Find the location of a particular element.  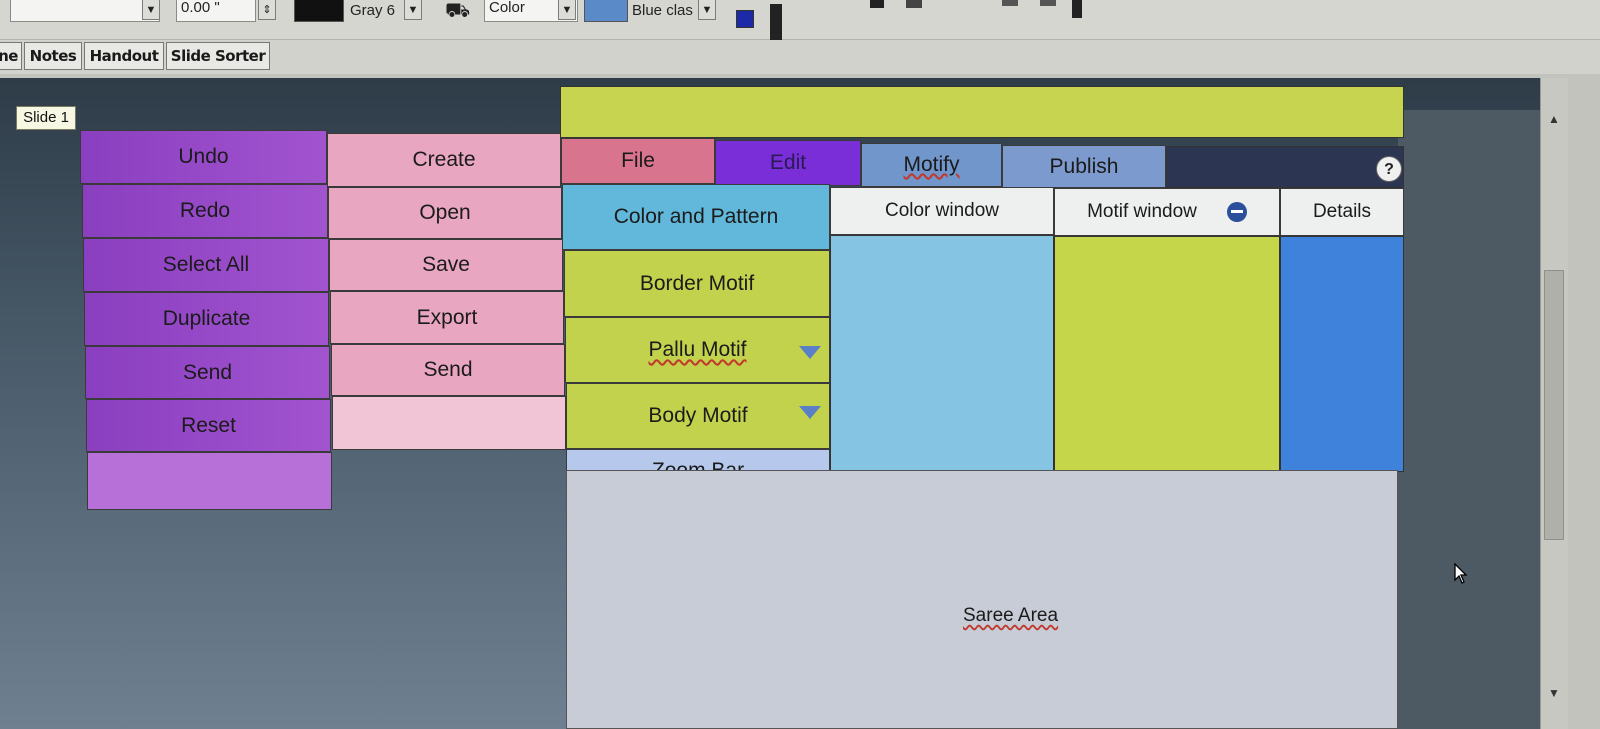

menu-motify: Motify is located at coordinates (931, 165).